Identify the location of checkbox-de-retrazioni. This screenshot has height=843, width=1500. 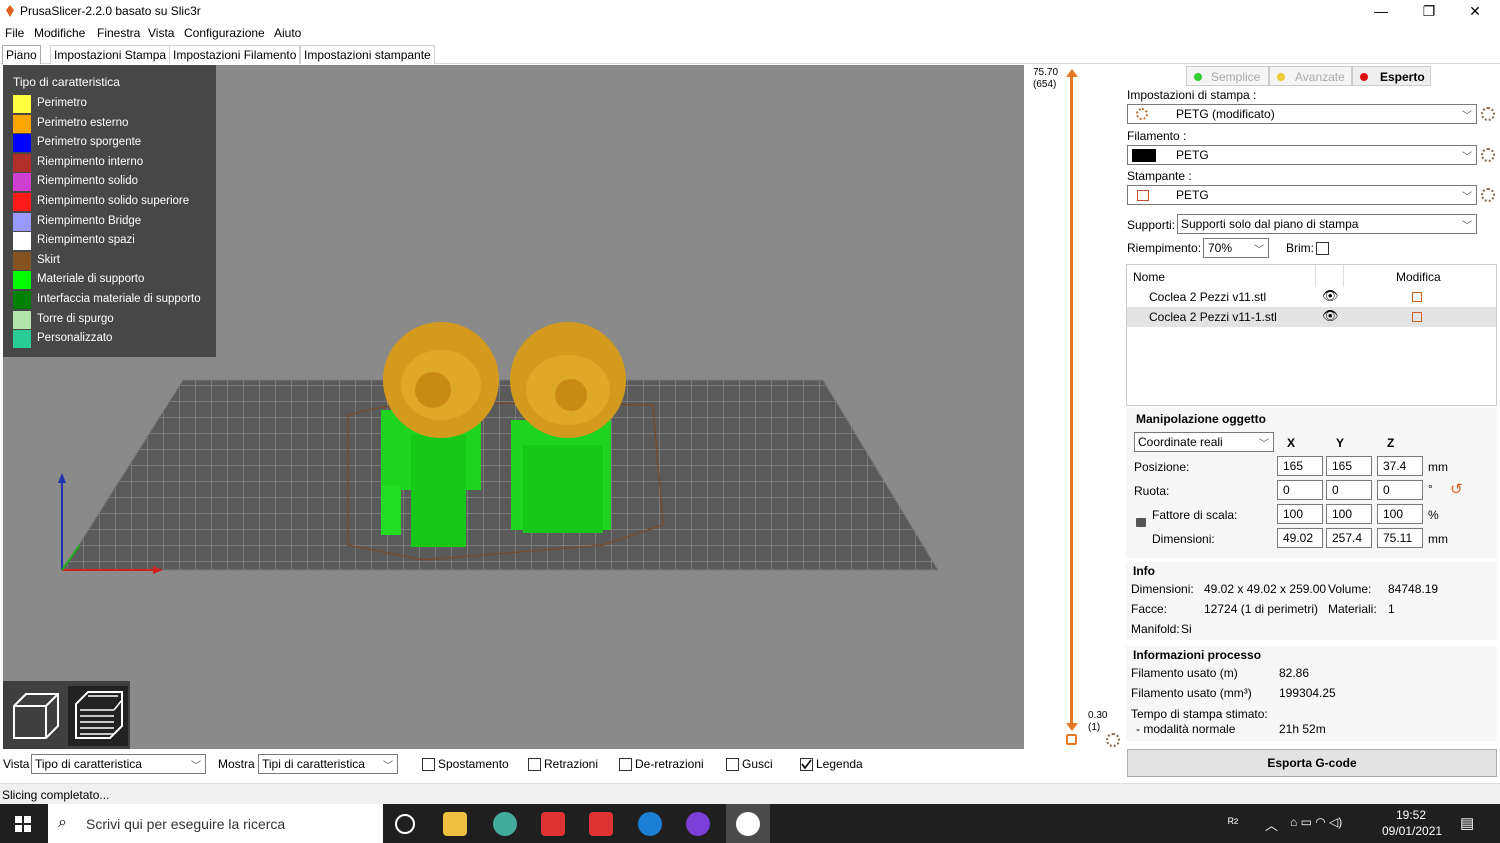
(625, 764).